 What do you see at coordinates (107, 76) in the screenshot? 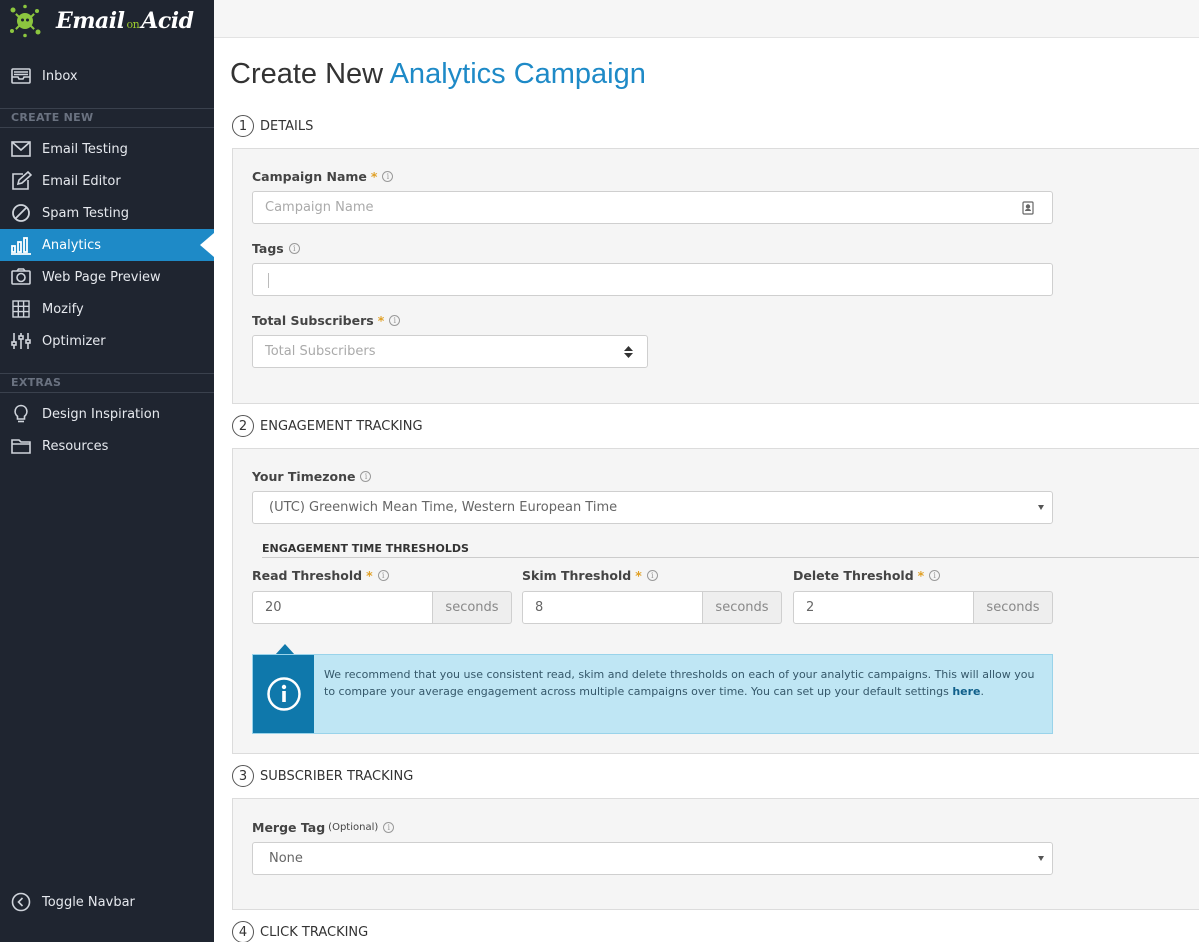
I see `sidebar-item-inbox: Inbox` at bounding box center [107, 76].